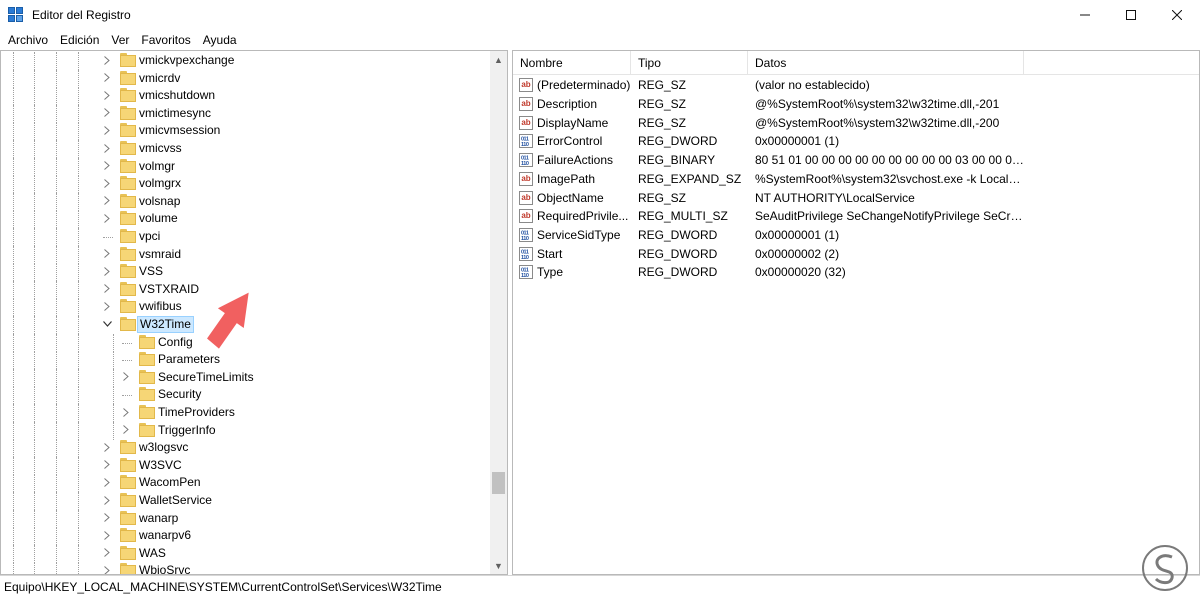  What do you see at coordinates (856, 253) in the screenshot?
I see `value-row: 011 110 Start REG_DWORD 0x00000002 (2)` at bounding box center [856, 253].